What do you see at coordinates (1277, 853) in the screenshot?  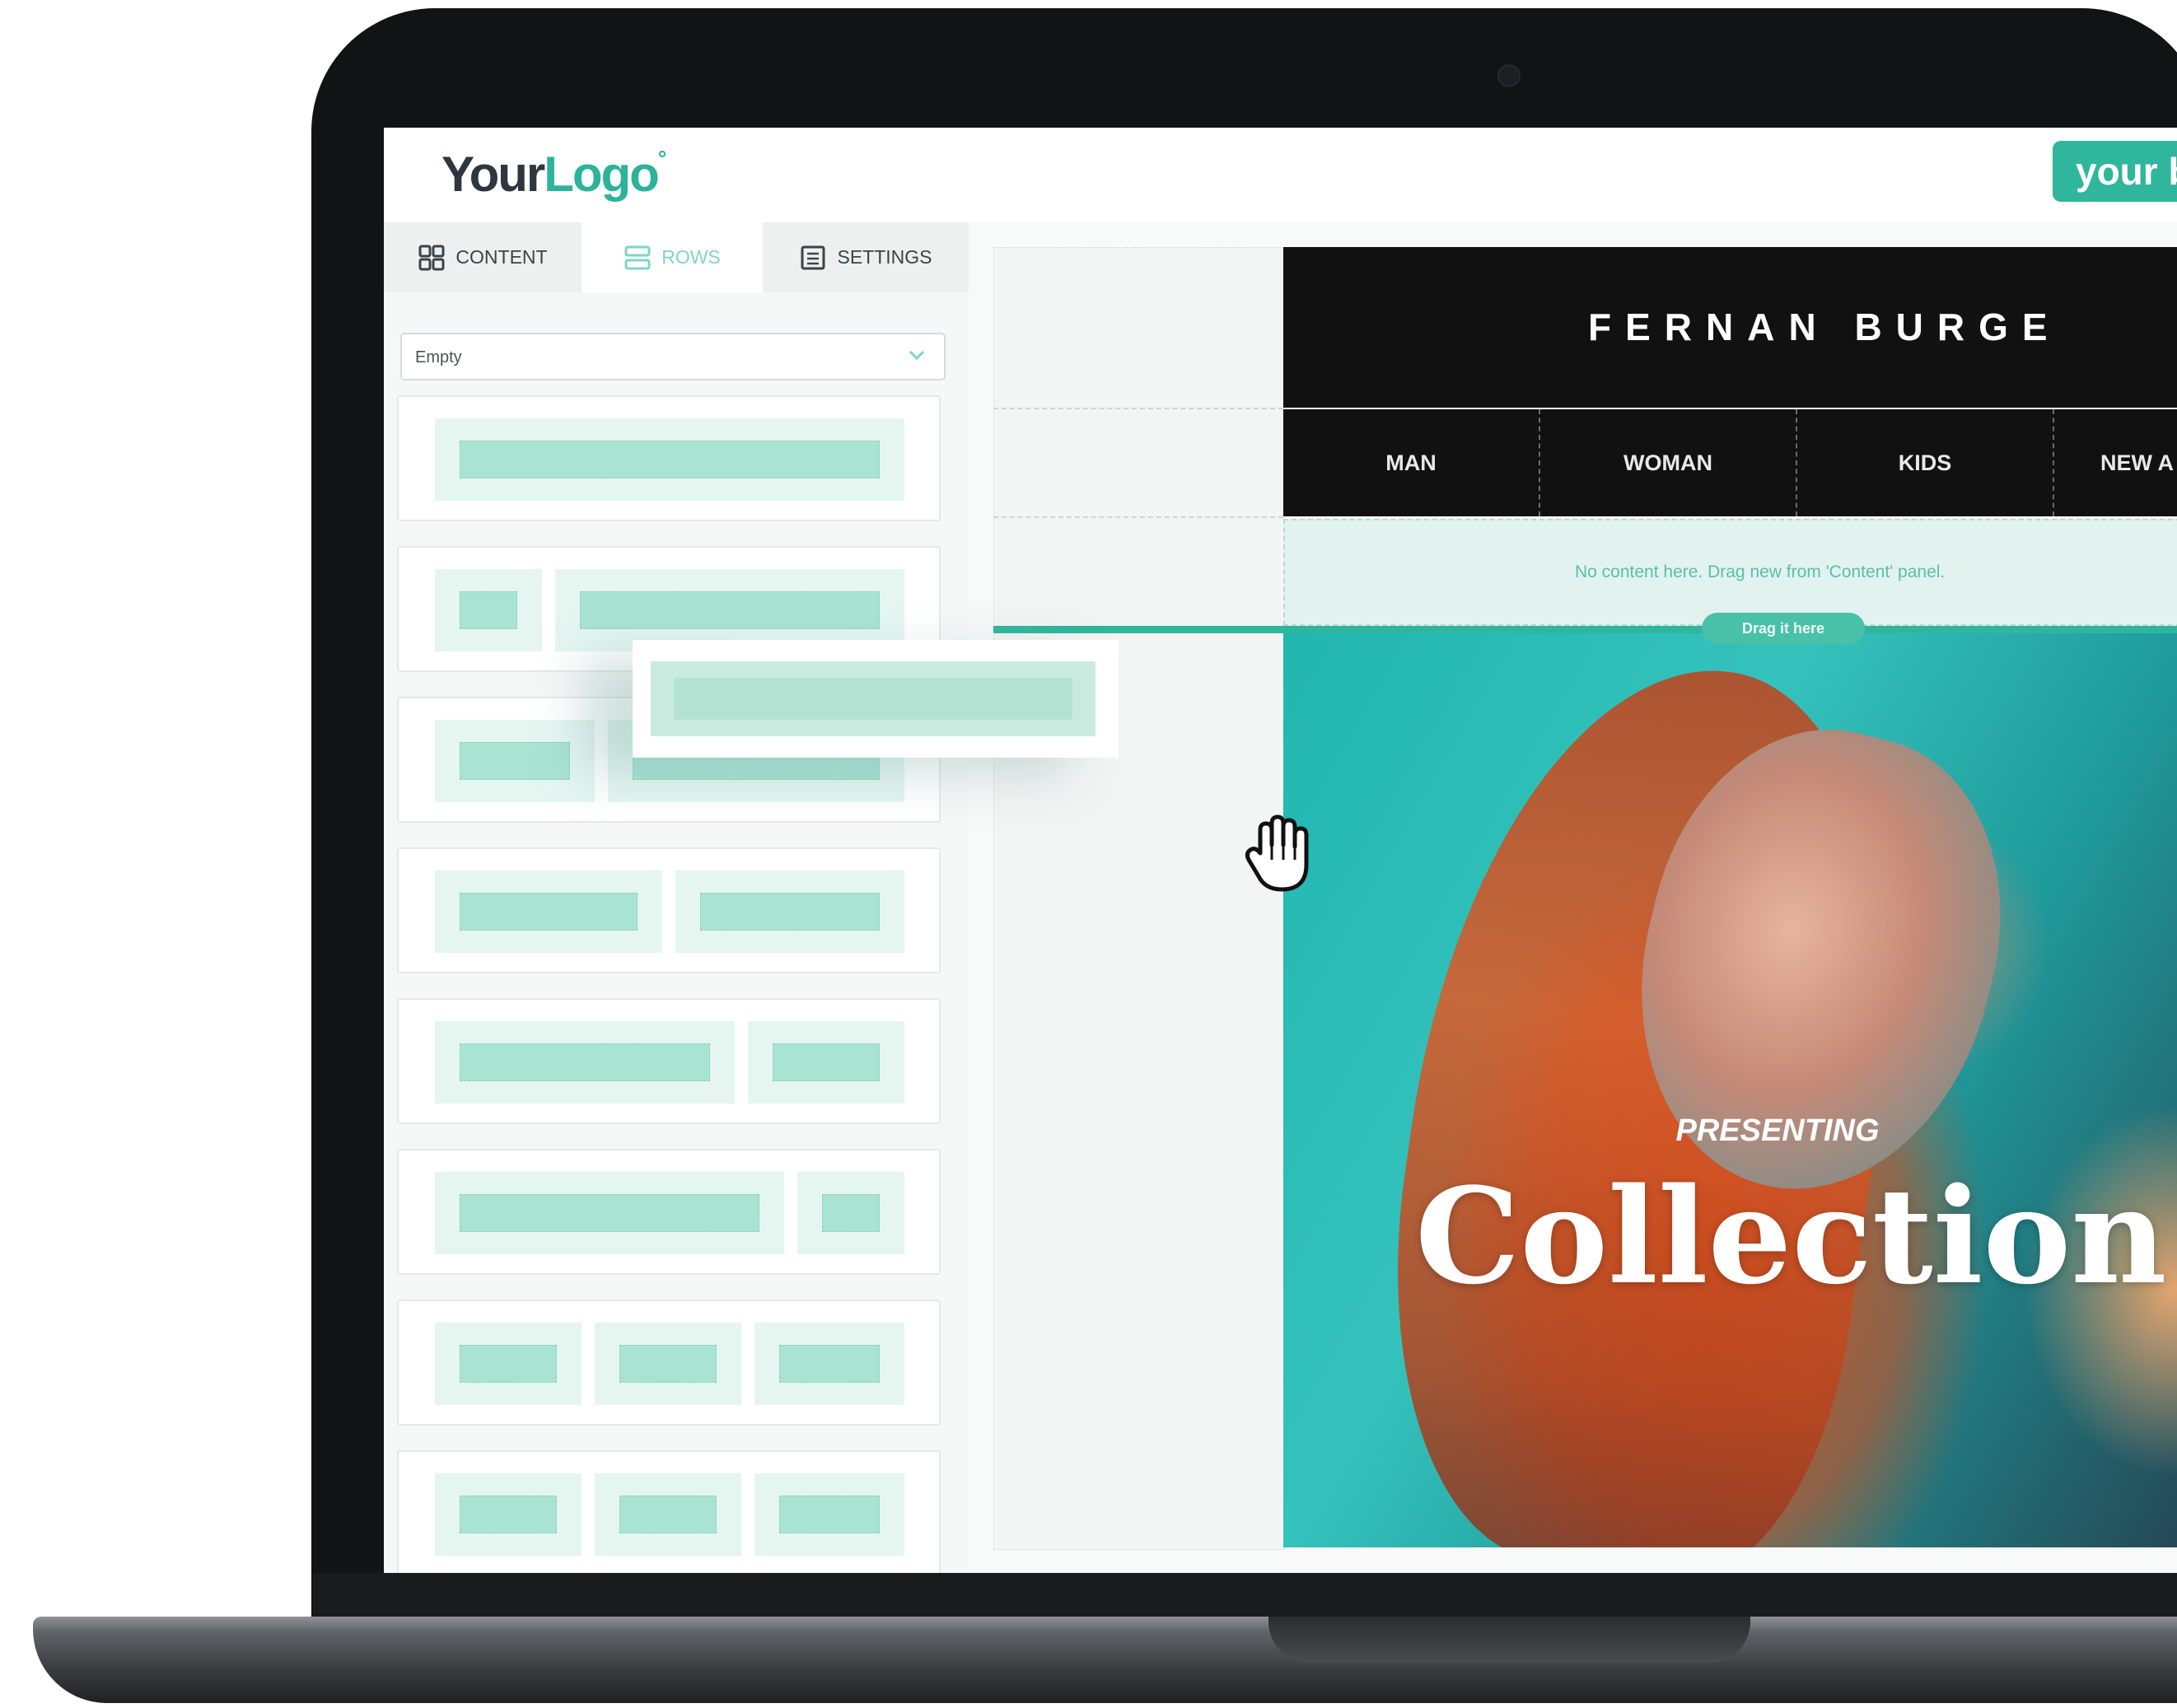 I see `grab-hand-icon` at bounding box center [1277, 853].